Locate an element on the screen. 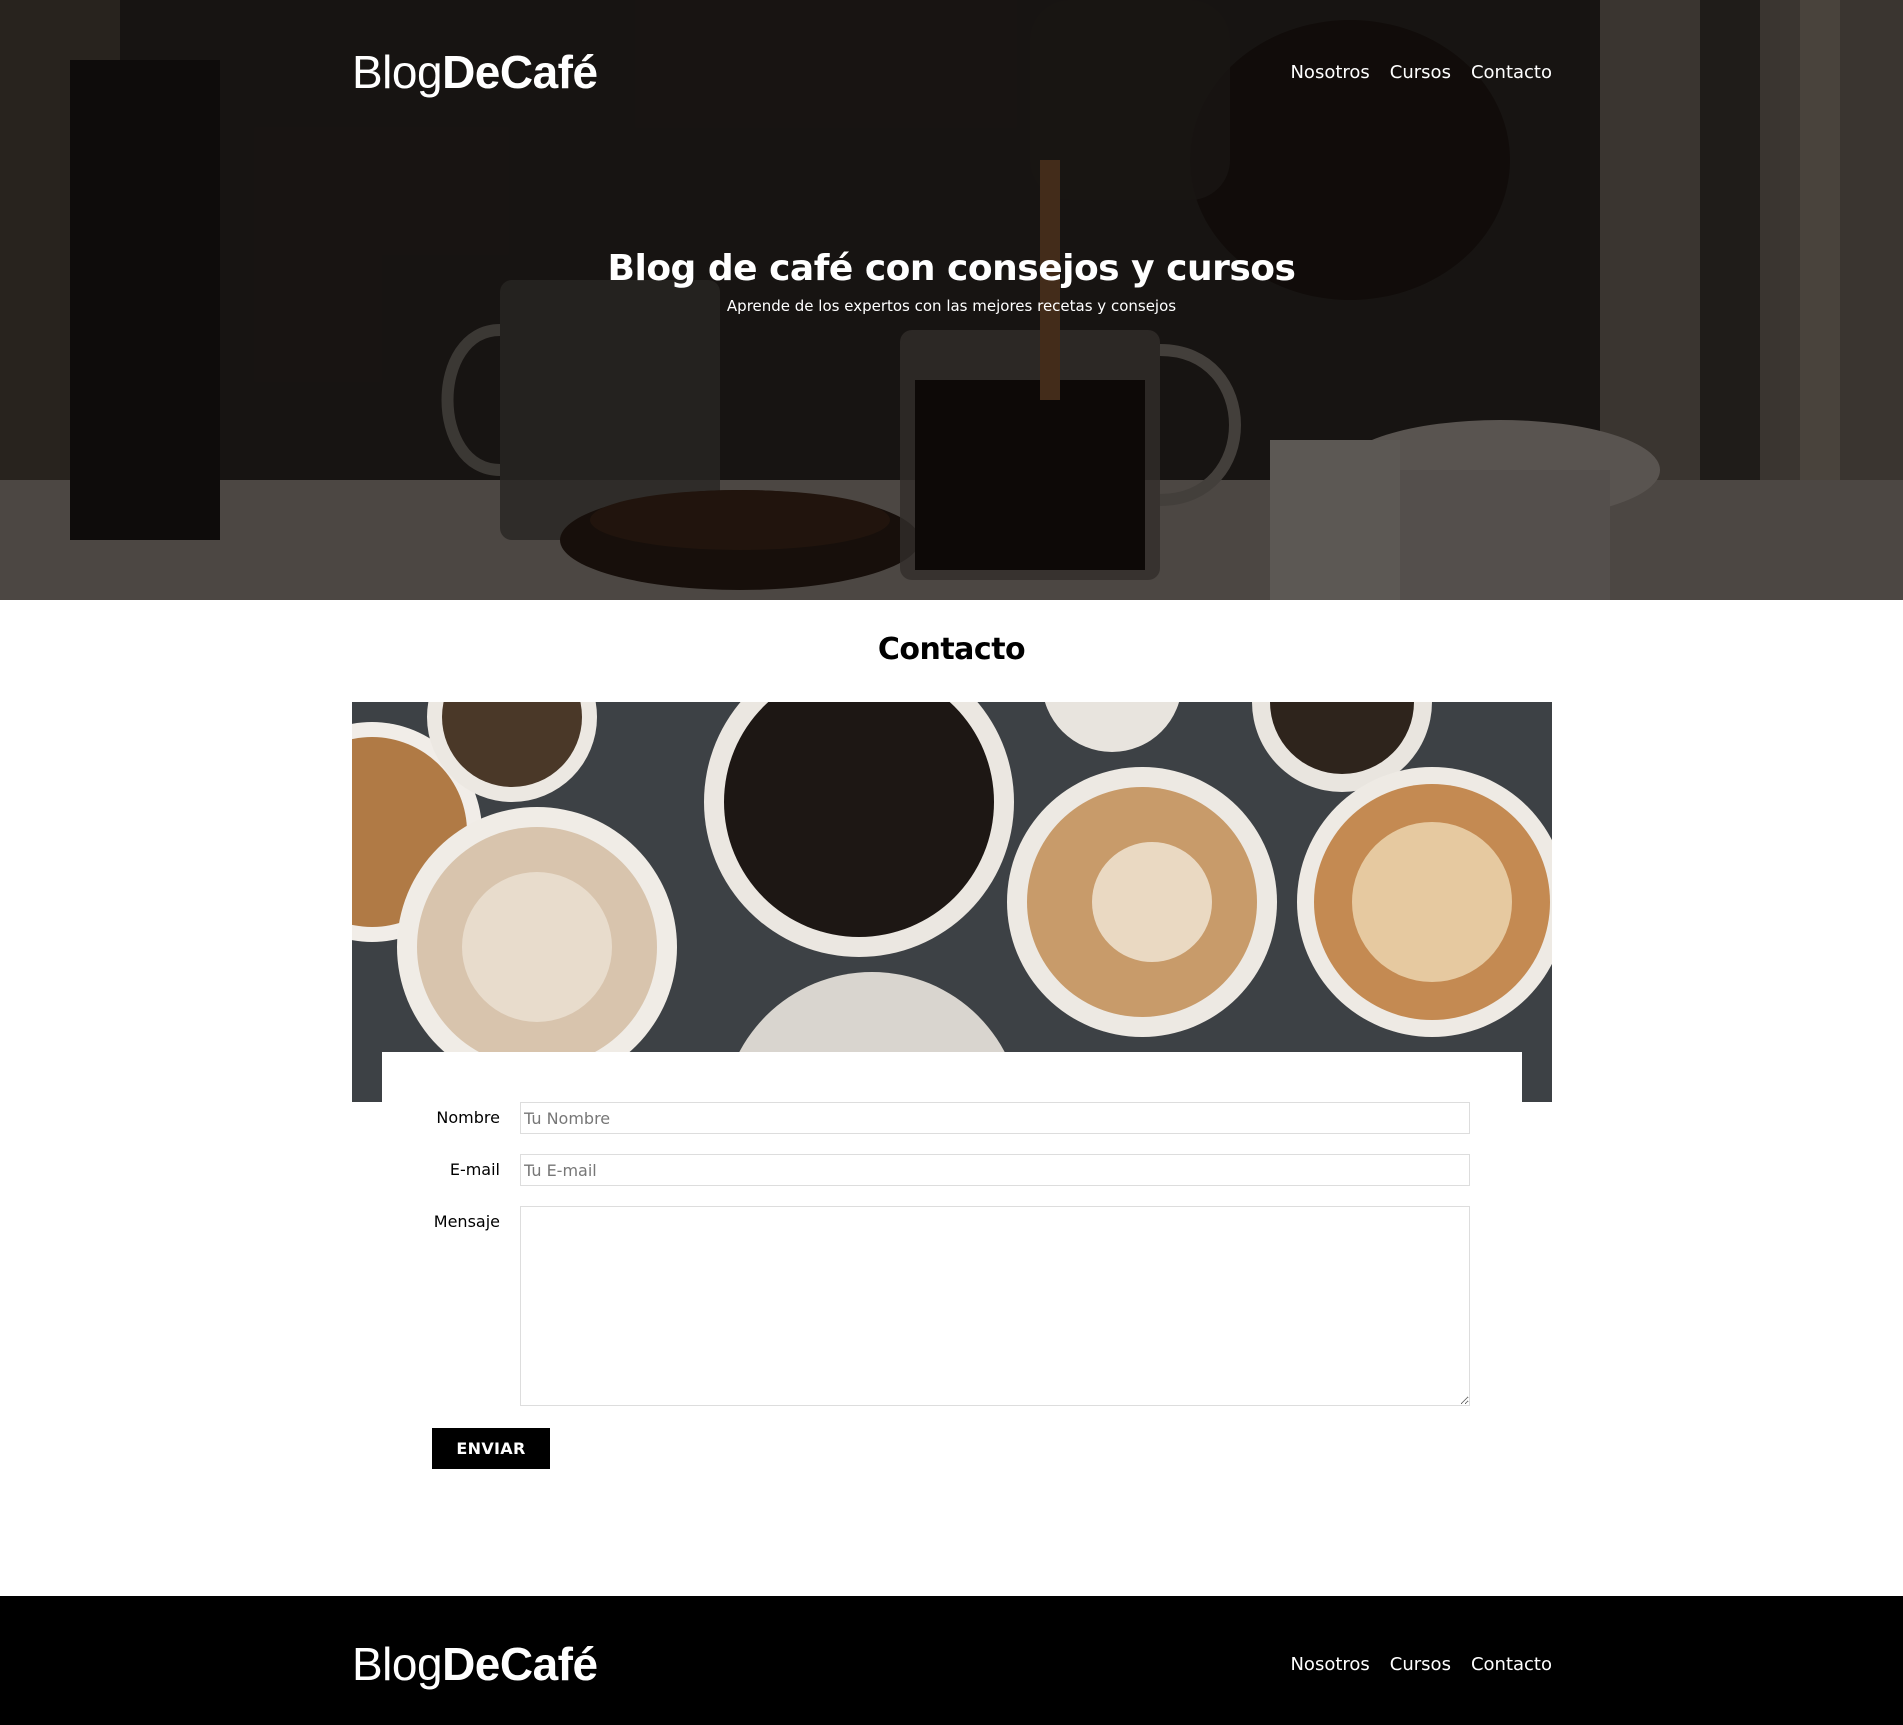 The height and width of the screenshot is (1725, 1903). site-header: BlogDeCafé Nosotros Cursos Contacto is located at coordinates (952, 72).